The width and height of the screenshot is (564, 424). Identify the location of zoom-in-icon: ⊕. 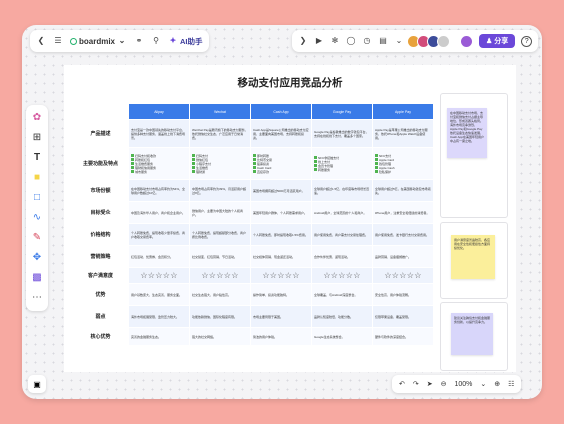
(497, 384).